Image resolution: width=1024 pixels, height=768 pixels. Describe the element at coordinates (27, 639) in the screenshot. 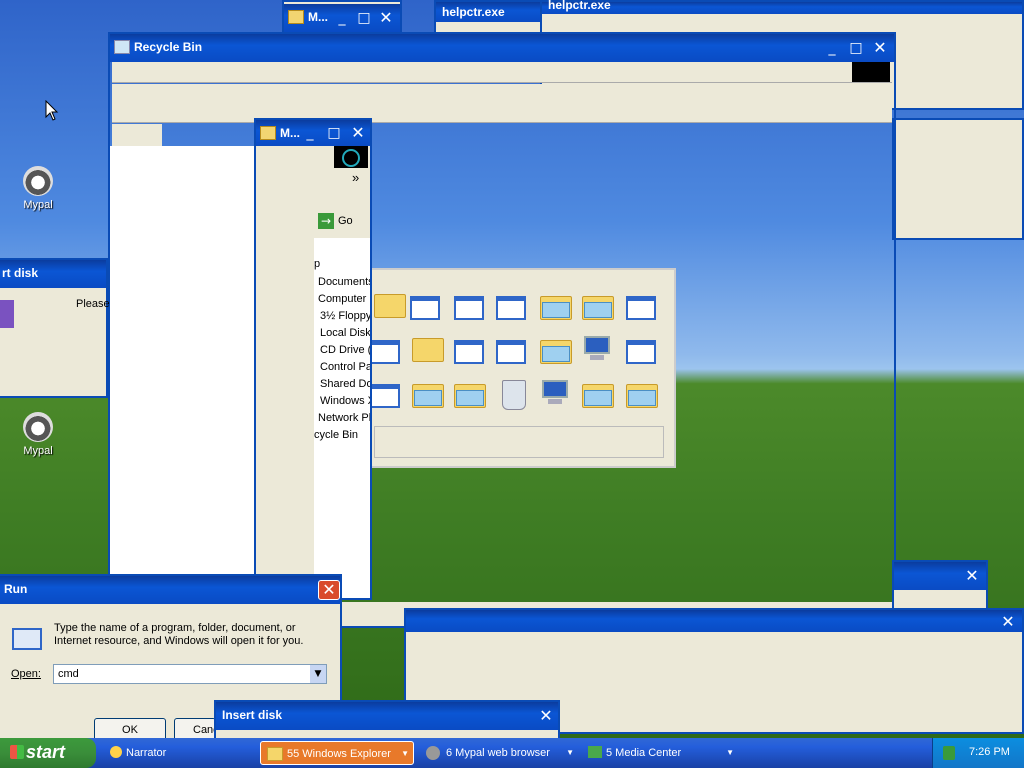

I see `run-icon` at that location.